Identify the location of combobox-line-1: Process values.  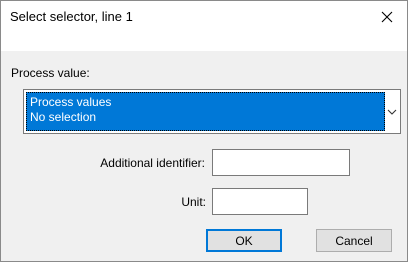
(71, 102).